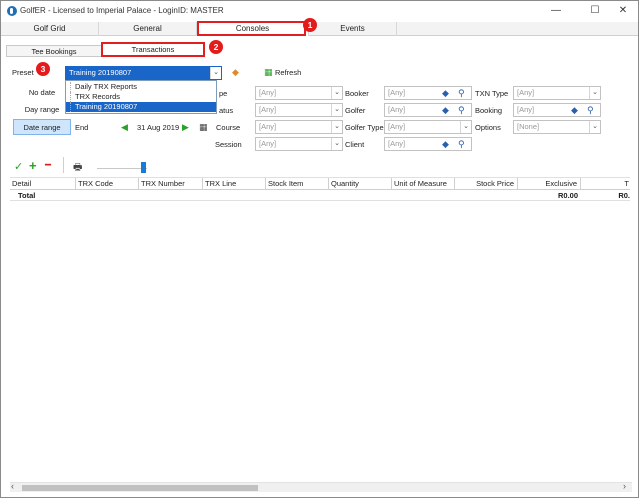 This screenshot has width=639, height=498. Describe the element at coordinates (251, 28) in the screenshot. I see `consoles-highlight` at that location.